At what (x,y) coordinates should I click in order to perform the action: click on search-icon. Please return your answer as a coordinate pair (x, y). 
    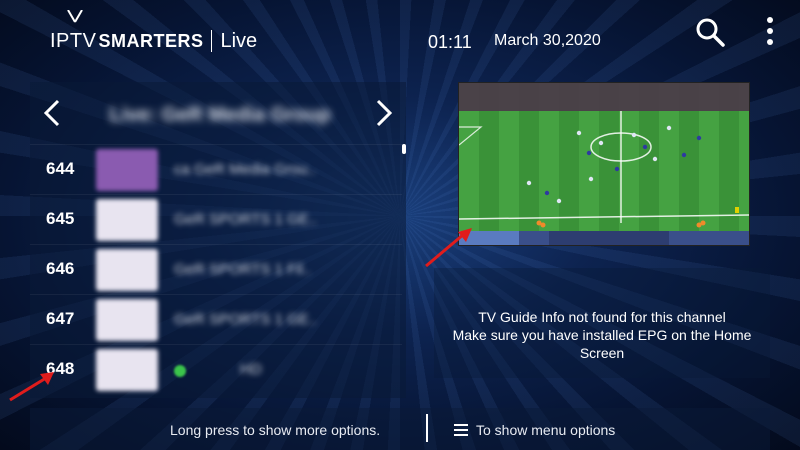
    Looking at the image, I should click on (710, 32).